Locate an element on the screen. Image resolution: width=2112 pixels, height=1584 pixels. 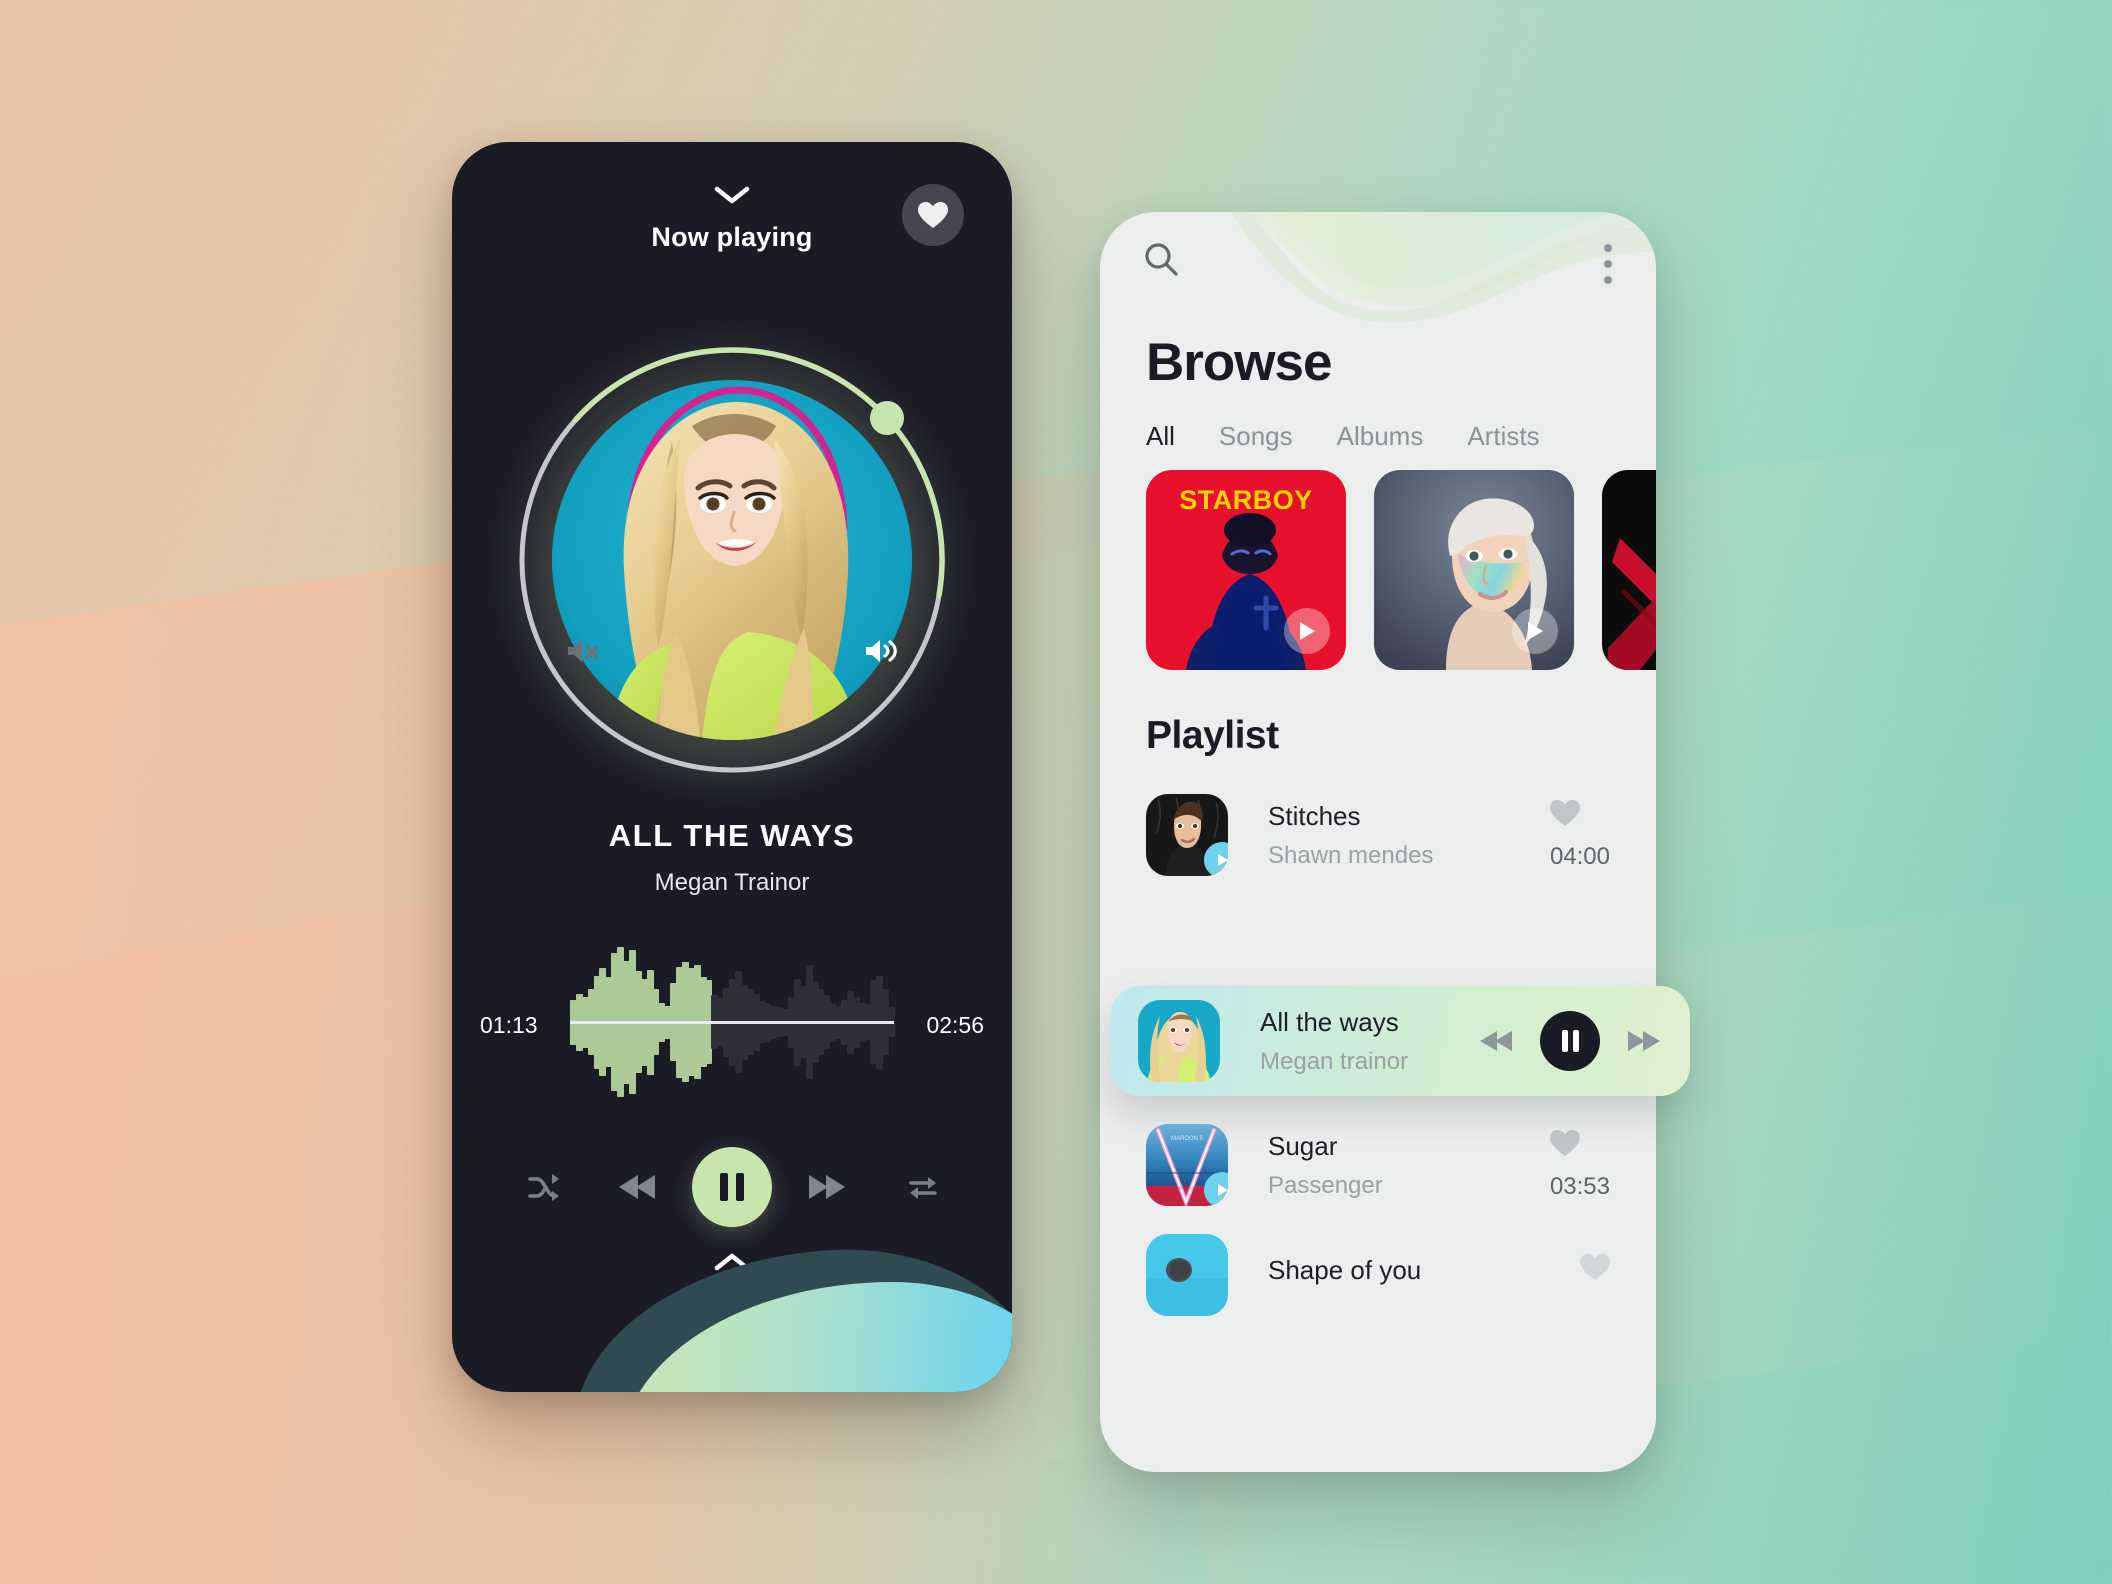
player-song-title: ALL THE WAYS is located at coordinates (732, 835).